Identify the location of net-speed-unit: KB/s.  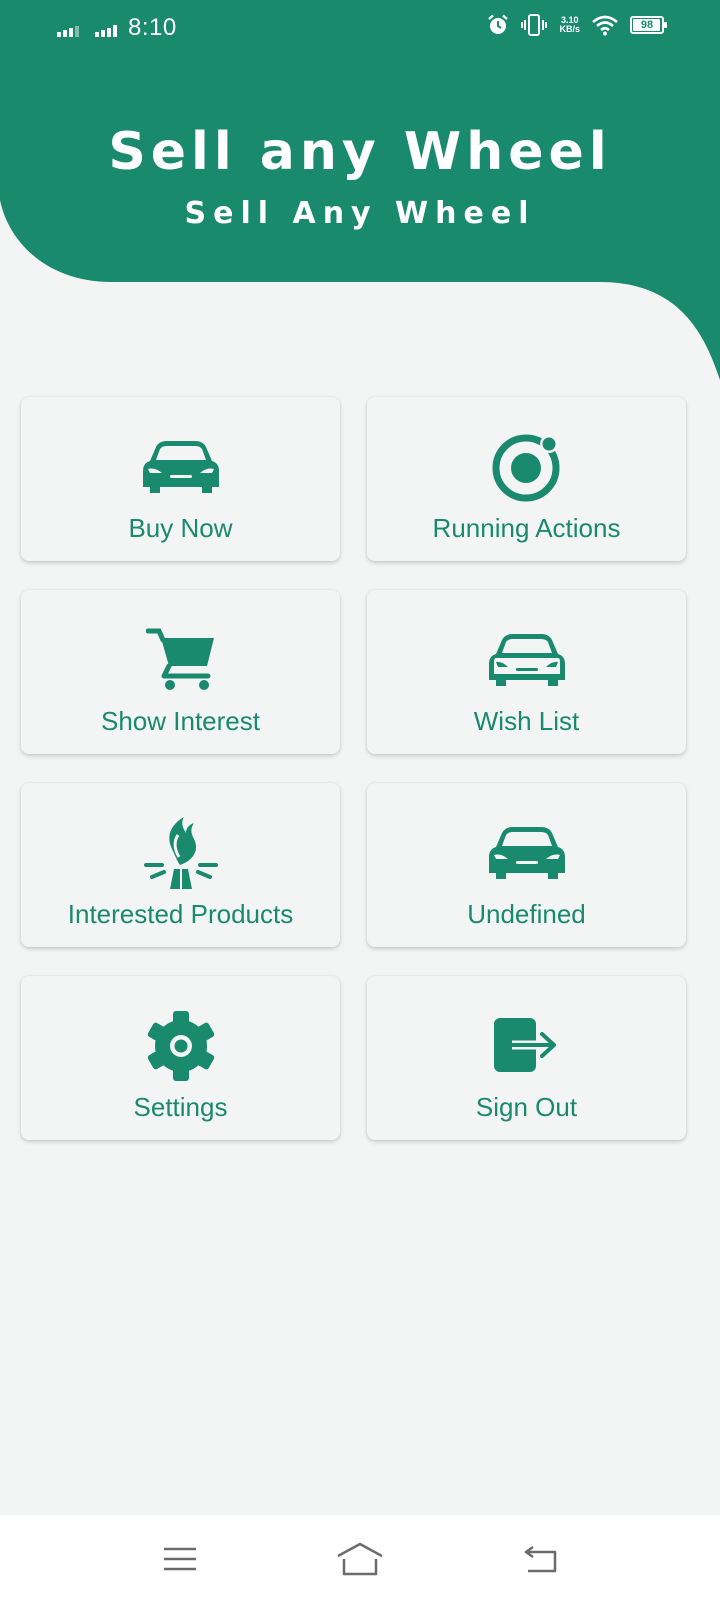
(569, 29).